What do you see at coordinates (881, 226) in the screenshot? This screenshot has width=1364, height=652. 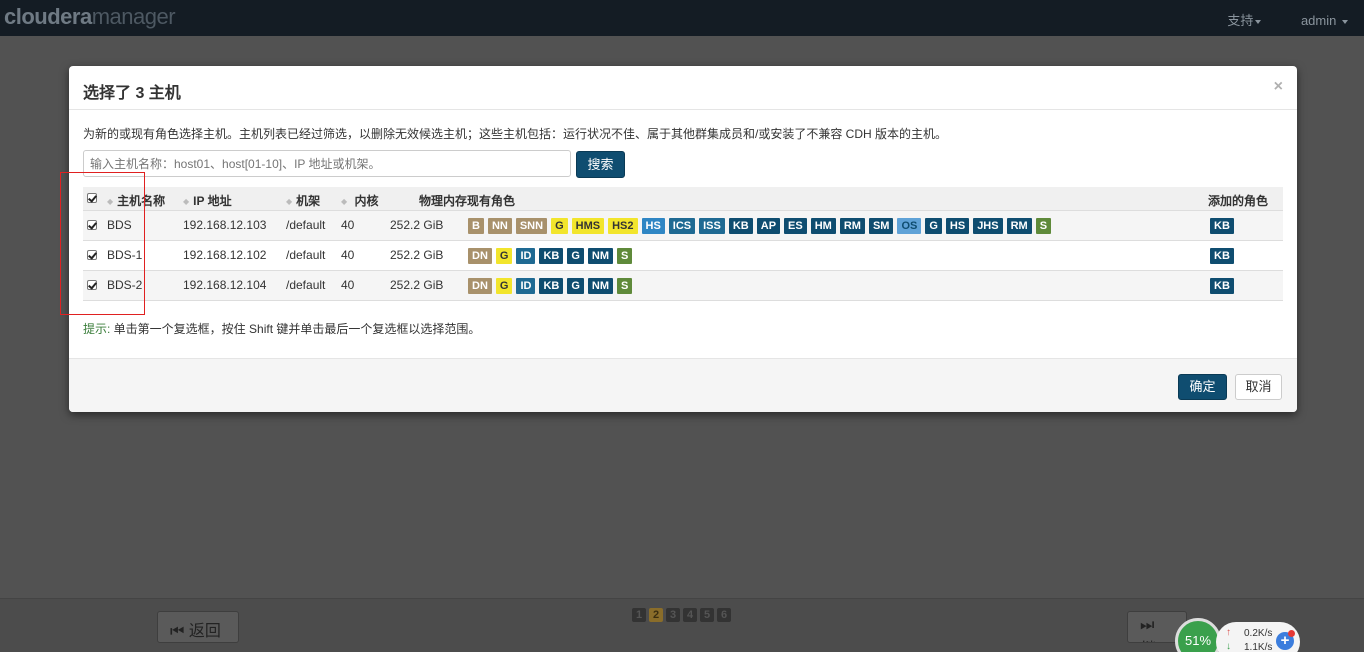 I see `role-badge: SM` at bounding box center [881, 226].